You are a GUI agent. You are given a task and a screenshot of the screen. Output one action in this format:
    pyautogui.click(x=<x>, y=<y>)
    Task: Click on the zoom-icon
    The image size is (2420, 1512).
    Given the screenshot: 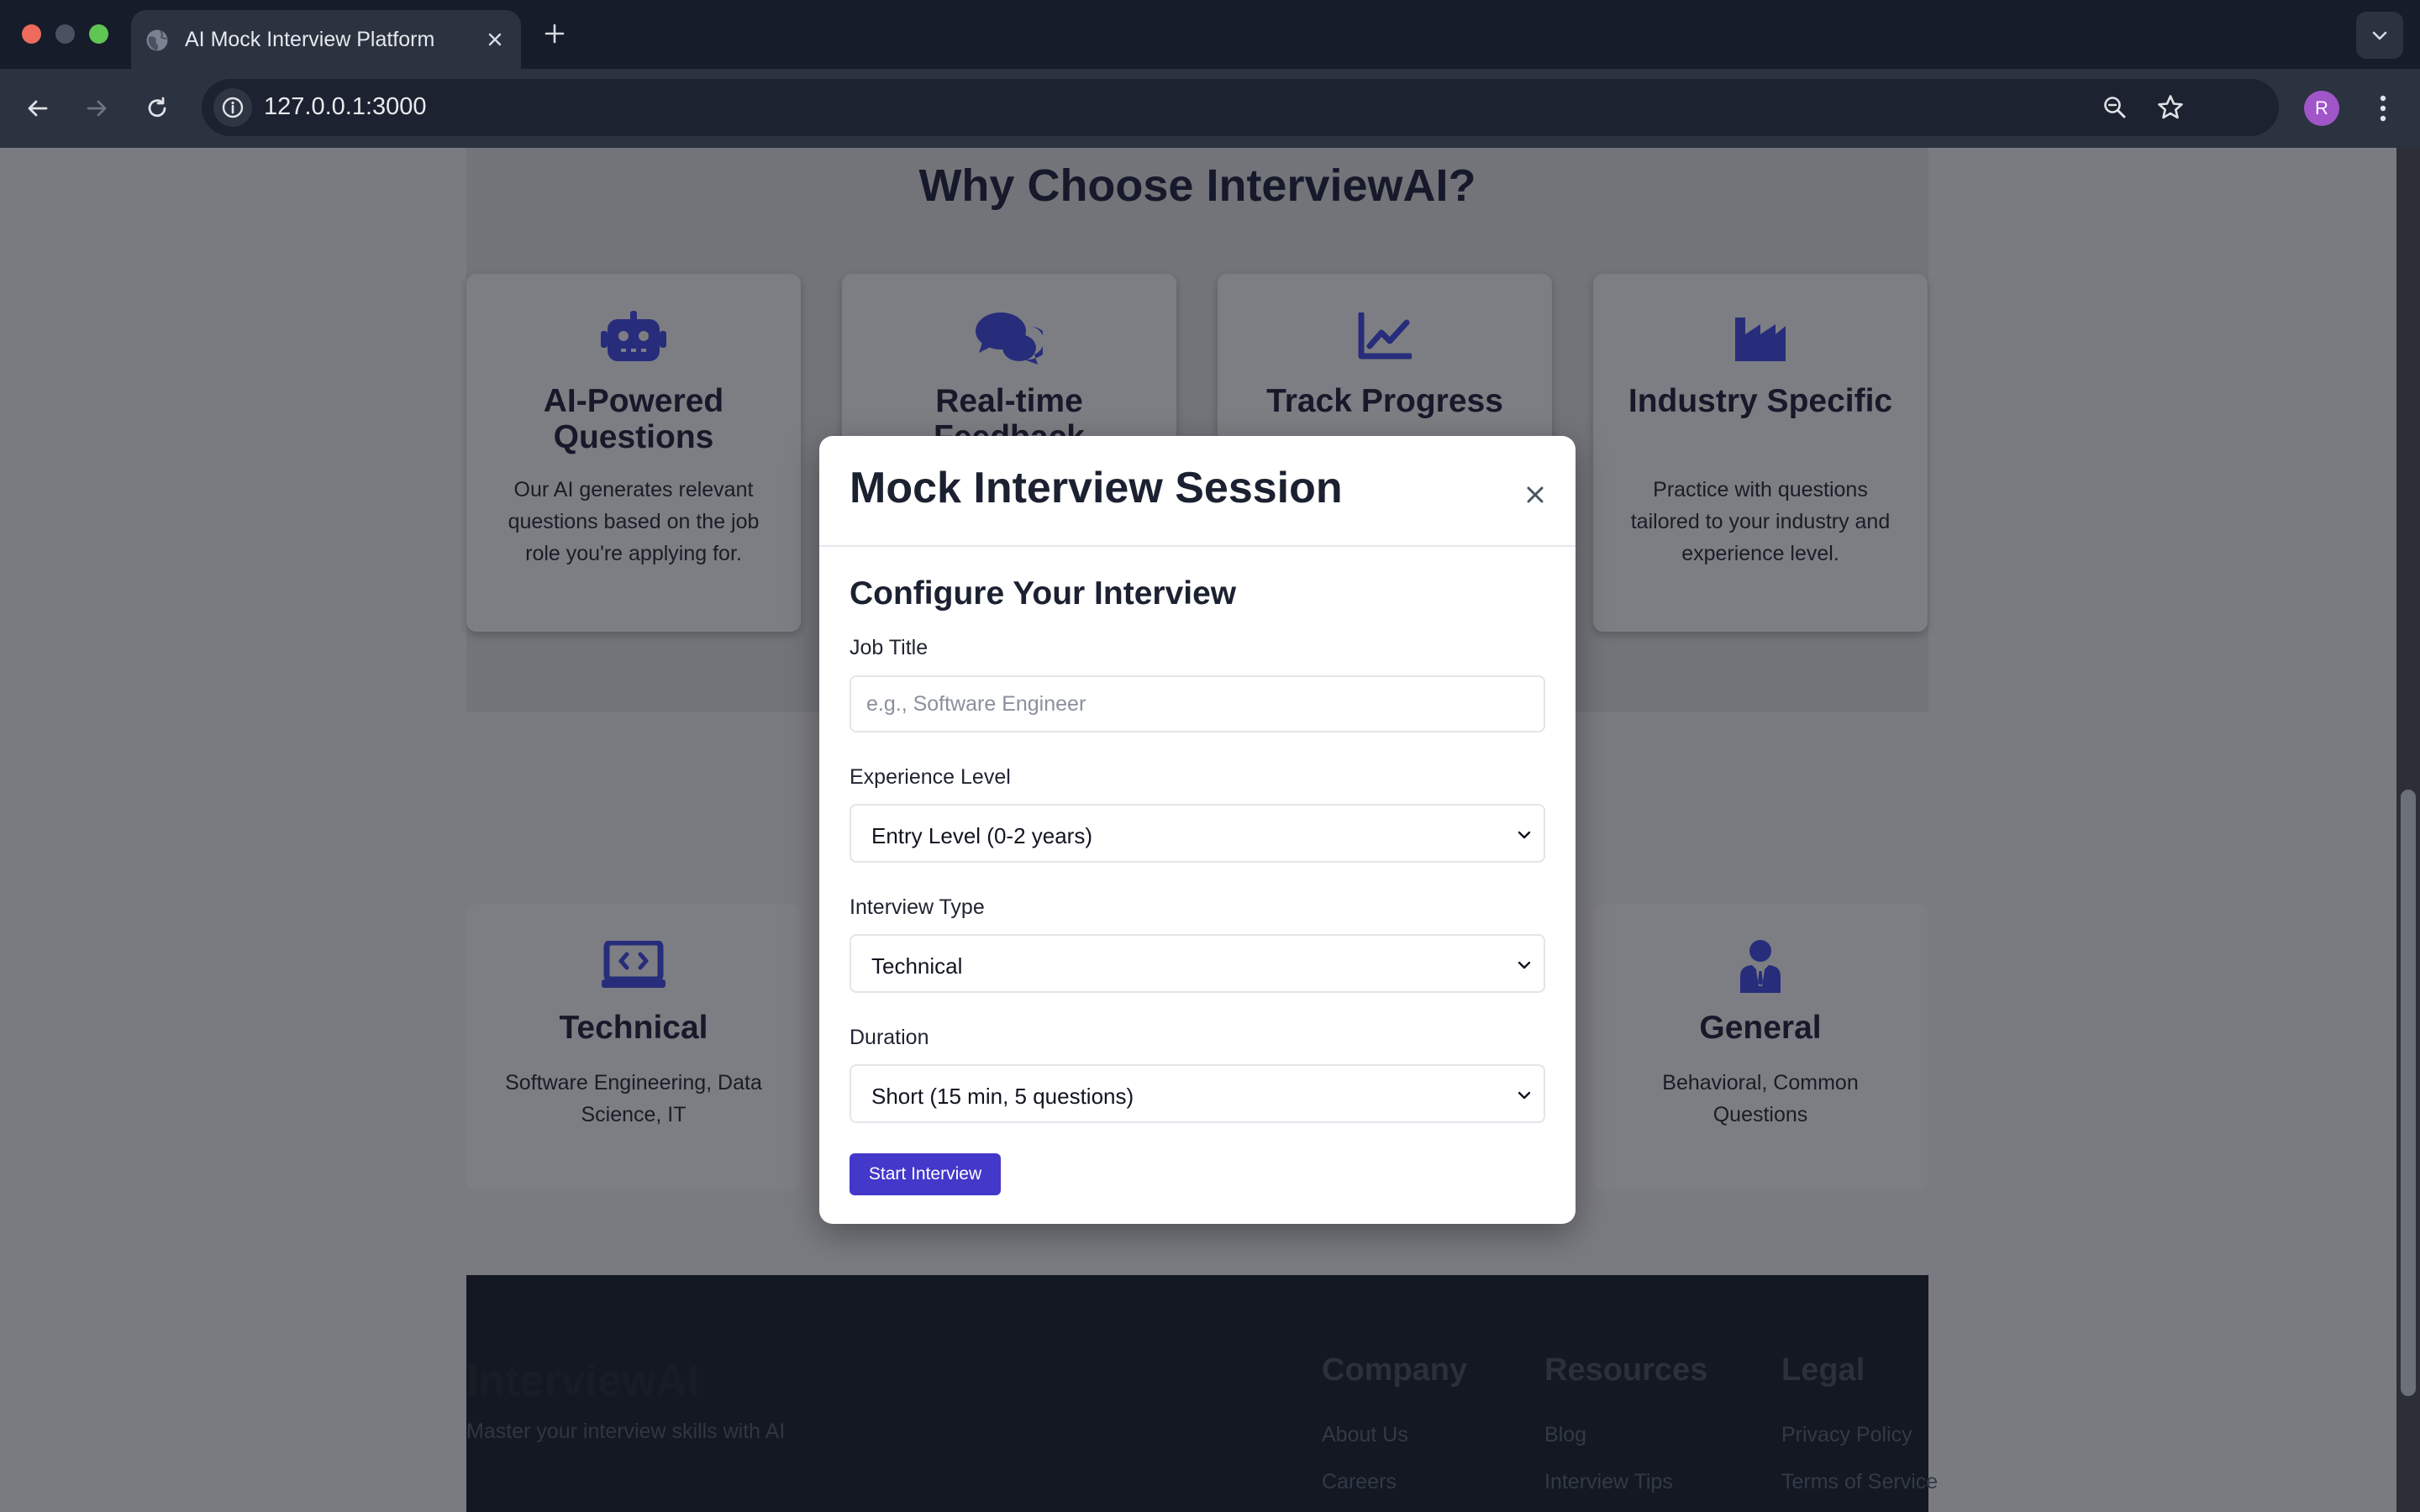 What is the action you would take?
    pyautogui.click(x=2115, y=107)
    